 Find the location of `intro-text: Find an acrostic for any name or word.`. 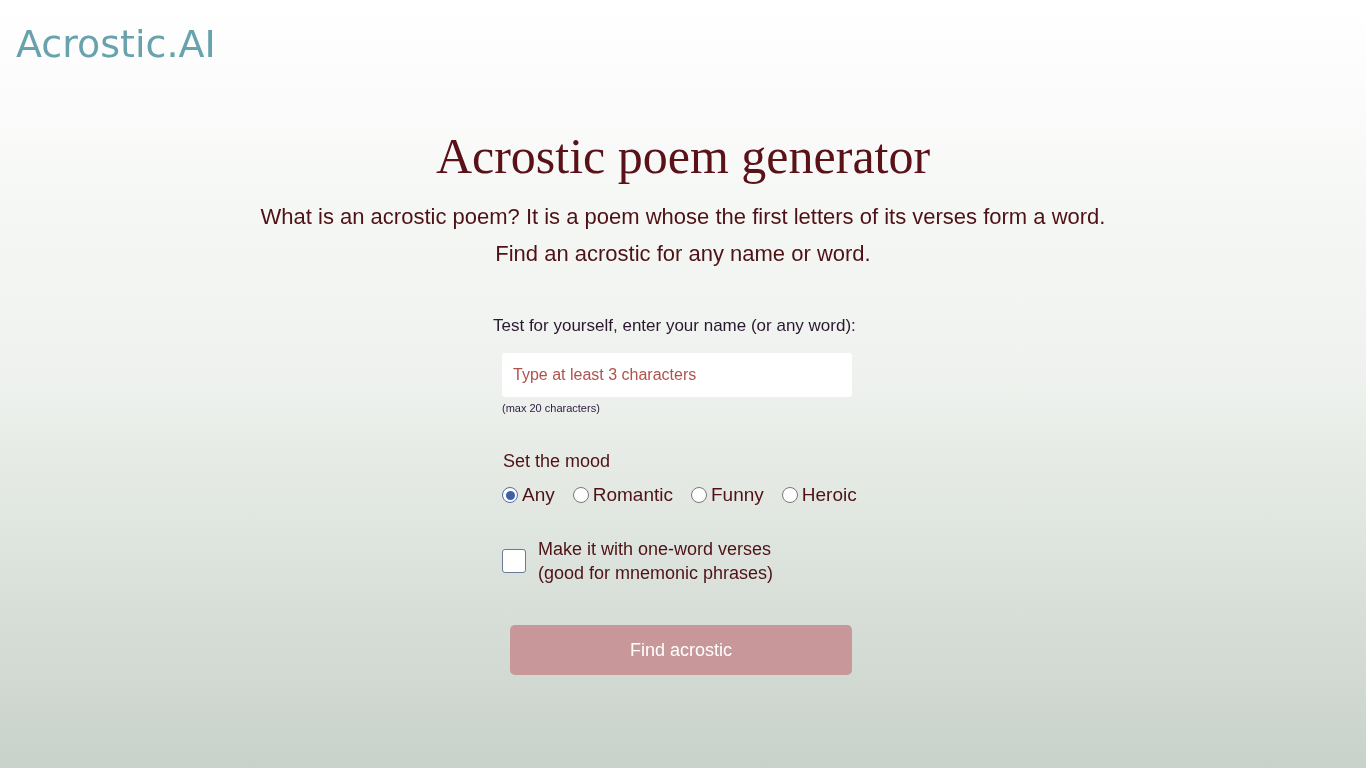

intro-text: Find an acrostic for any name or word. is located at coordinates (683, 254).